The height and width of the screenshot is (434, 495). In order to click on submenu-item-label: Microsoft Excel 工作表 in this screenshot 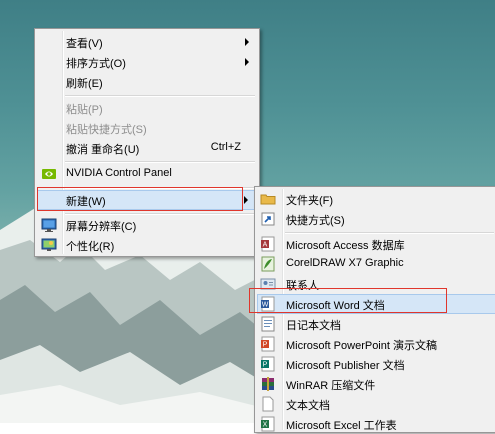, I will do `click(341, 426)`.